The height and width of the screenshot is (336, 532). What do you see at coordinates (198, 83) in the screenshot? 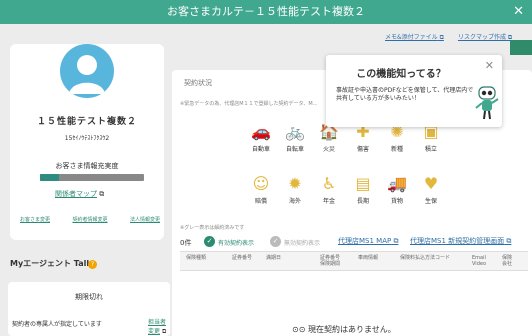
I see `contract-status-title: 契約状況` at bounding box center [198, 83].